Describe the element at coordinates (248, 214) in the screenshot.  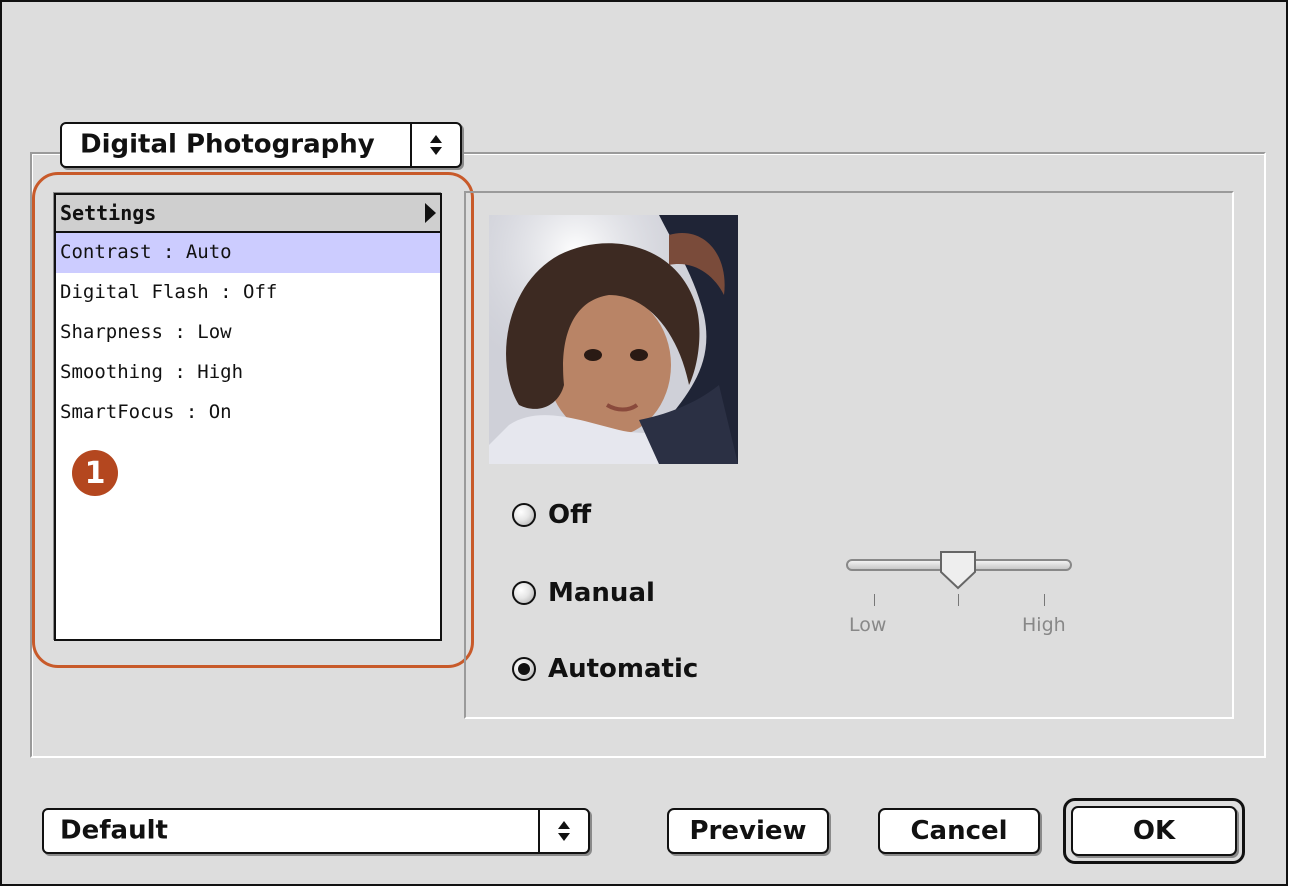
I see `settings-list-header: Settings` at that location.